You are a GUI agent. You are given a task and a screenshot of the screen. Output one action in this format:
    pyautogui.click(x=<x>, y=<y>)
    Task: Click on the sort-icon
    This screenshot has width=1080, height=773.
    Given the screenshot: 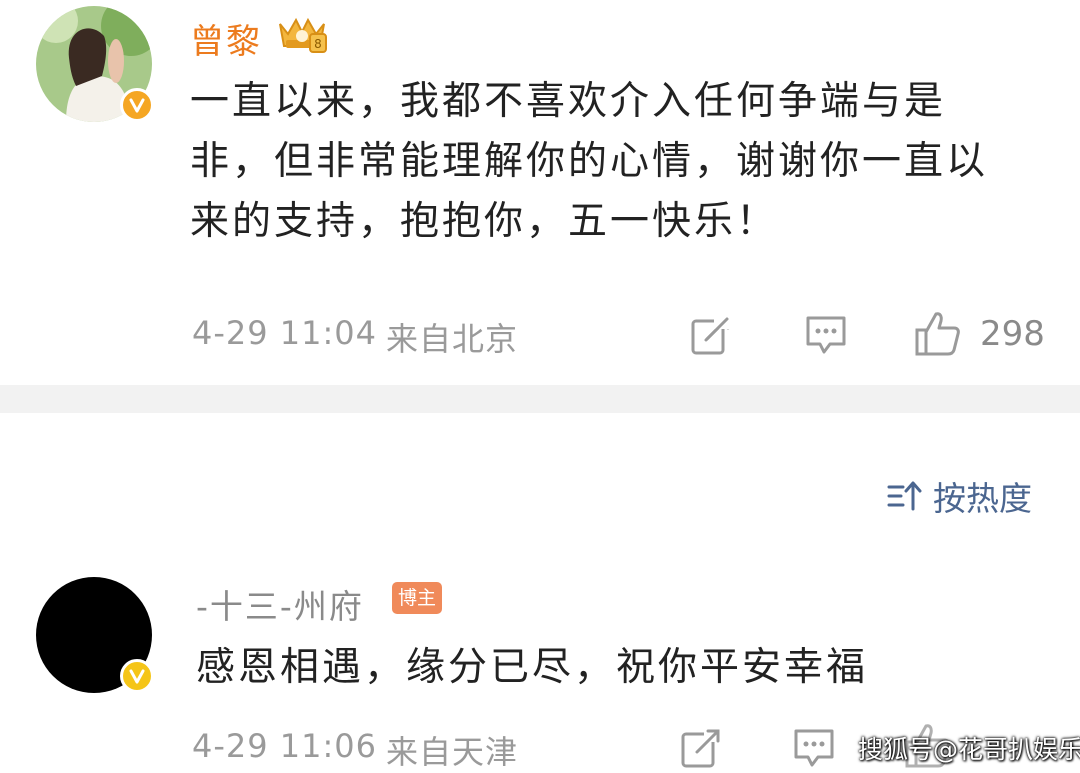 What is the action you would take?
    pyautogui.click(x=904, y=496)
    